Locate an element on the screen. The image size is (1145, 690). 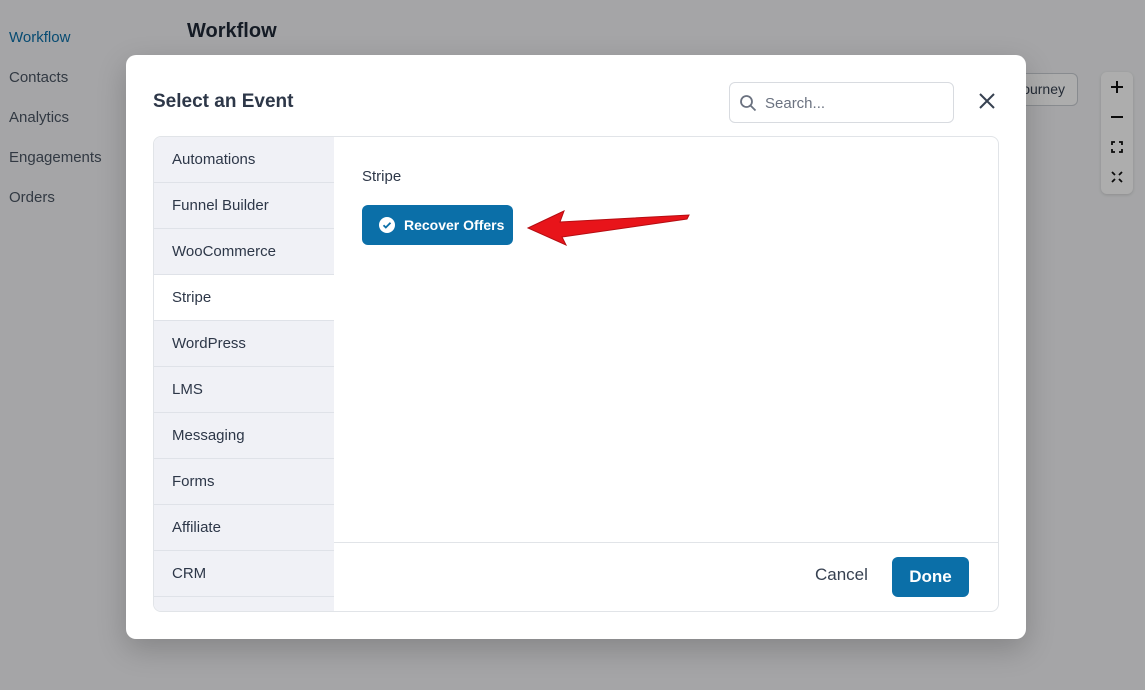
category-messaging: Messaging is located at coordinates (244, 436).